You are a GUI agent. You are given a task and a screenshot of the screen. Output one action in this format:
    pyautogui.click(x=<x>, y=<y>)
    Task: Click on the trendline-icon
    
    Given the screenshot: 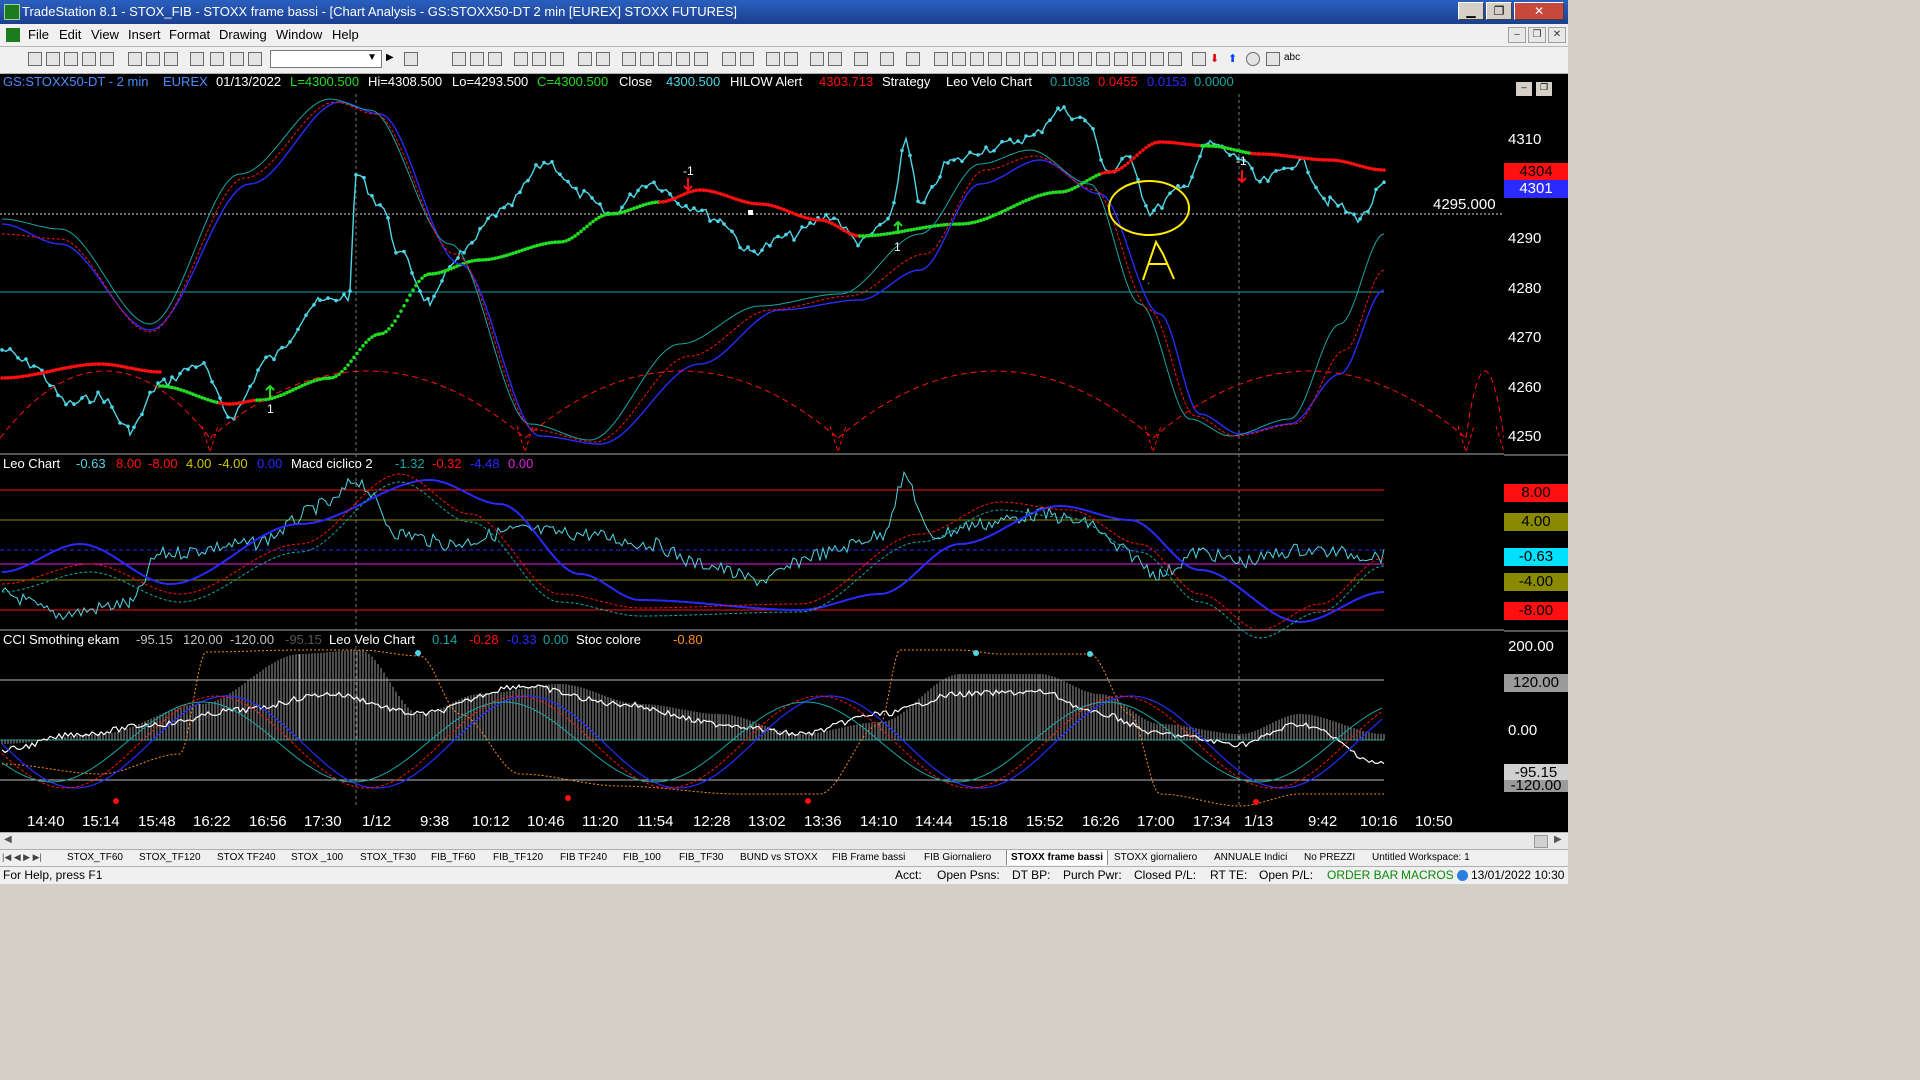 What is the action you would take?
    pyautogui.click(x=941, y=59)
    